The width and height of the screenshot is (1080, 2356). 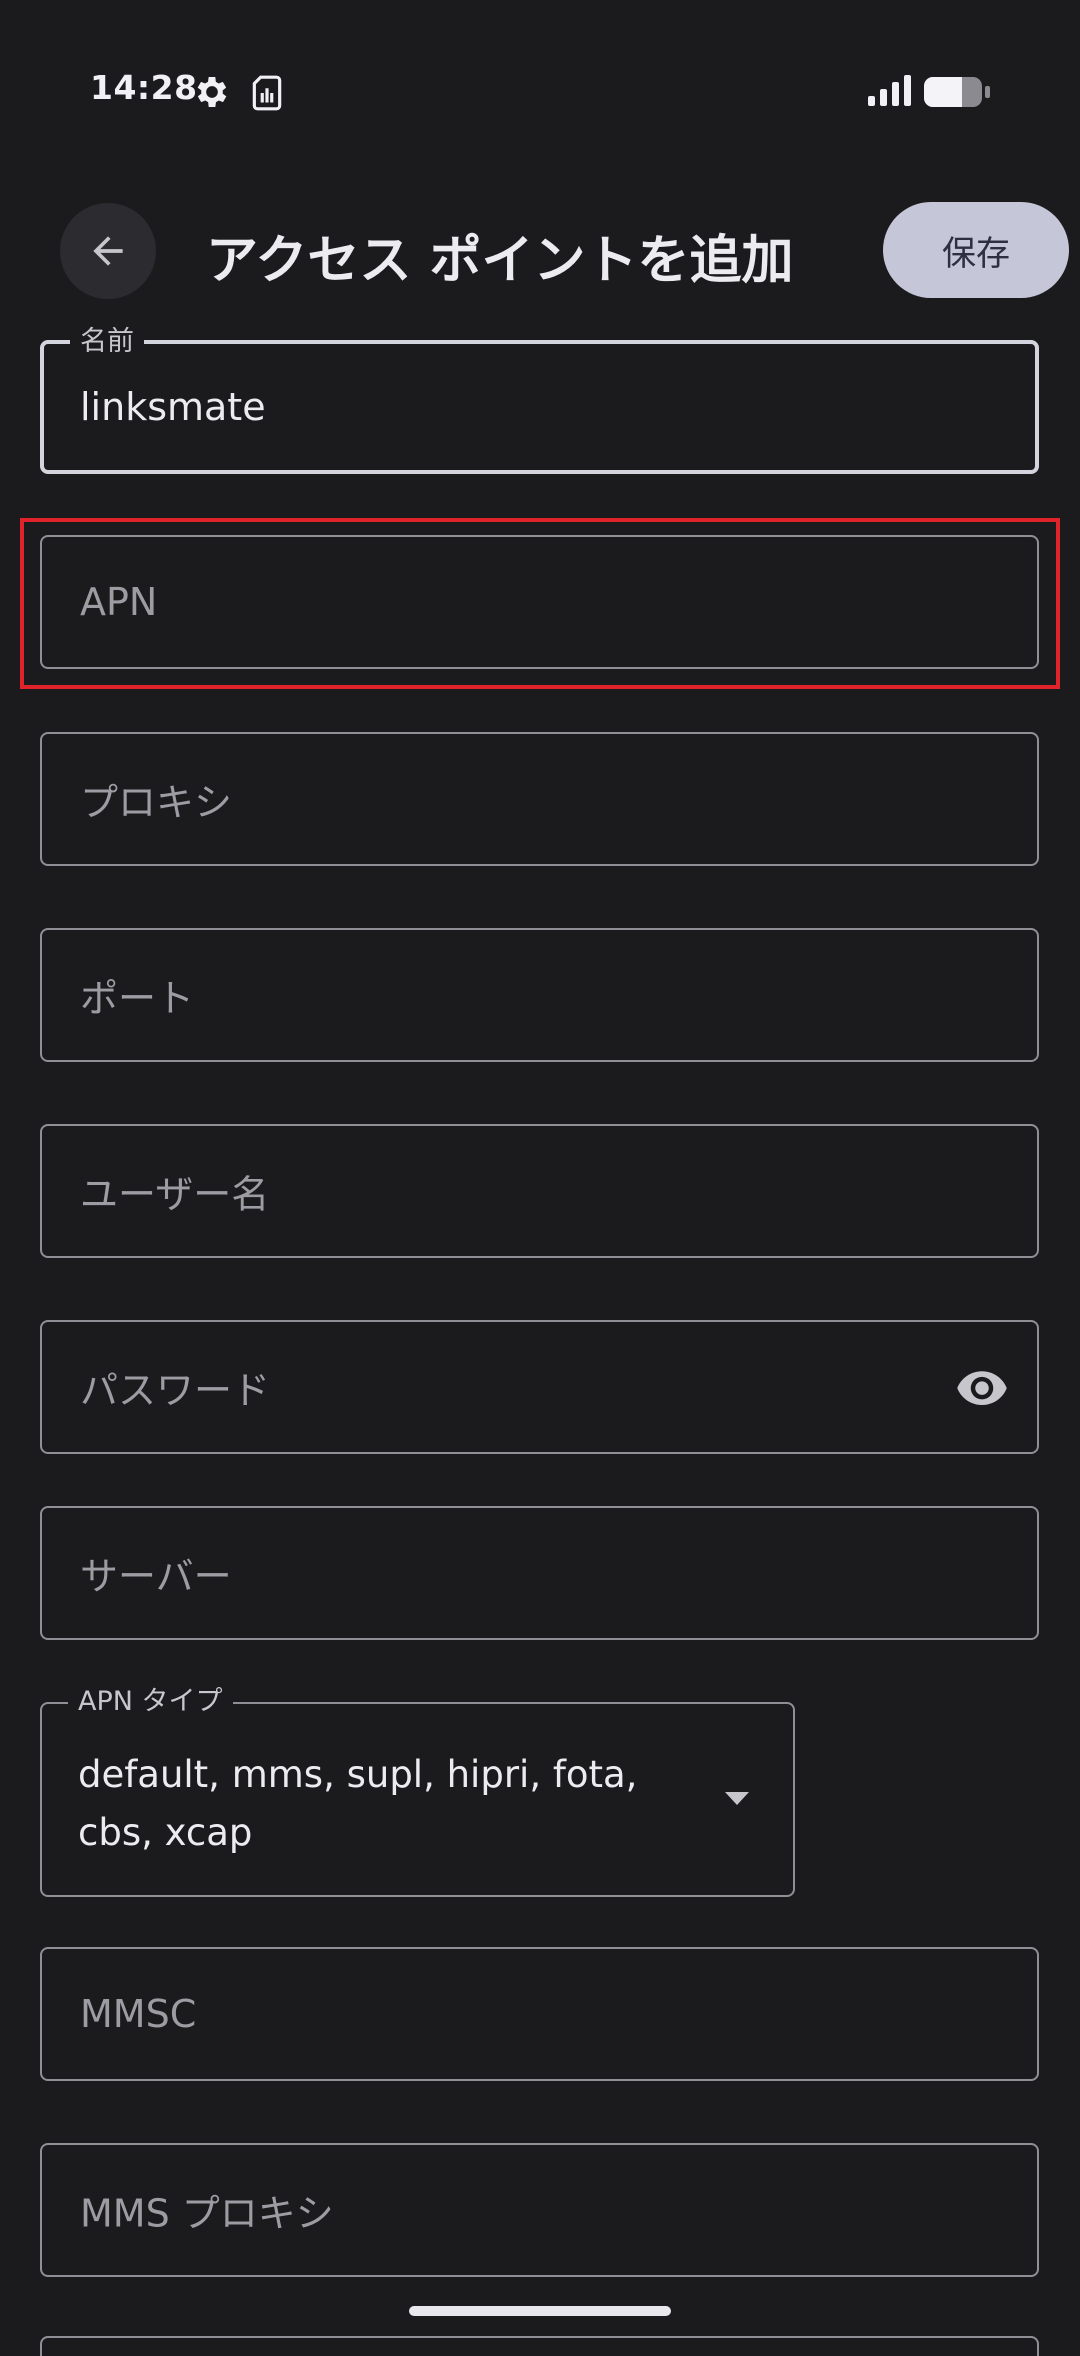 What do you see at coordinates (889, 90) in the screenshot?
I see `signal-icon` at bounding box center [889, 90].